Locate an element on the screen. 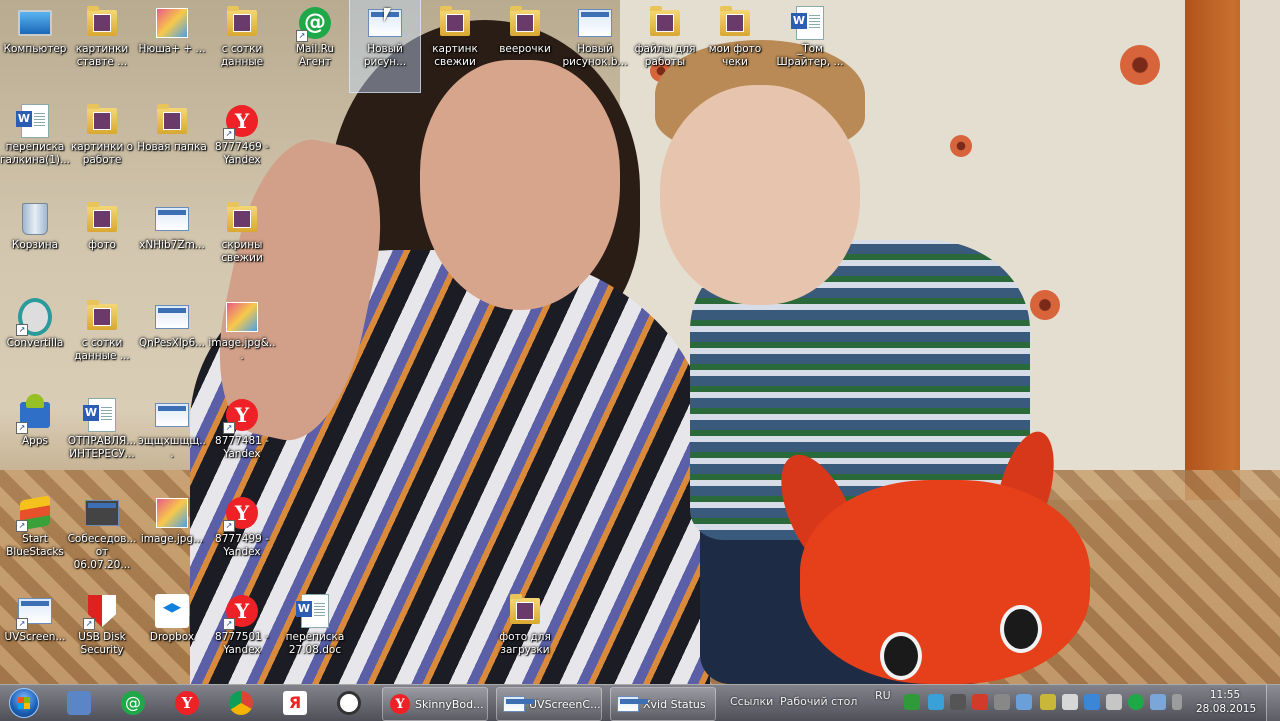 This screenshot has height=721, width=1280. uvscreencamera-icon is located at coordinates (518, 704).